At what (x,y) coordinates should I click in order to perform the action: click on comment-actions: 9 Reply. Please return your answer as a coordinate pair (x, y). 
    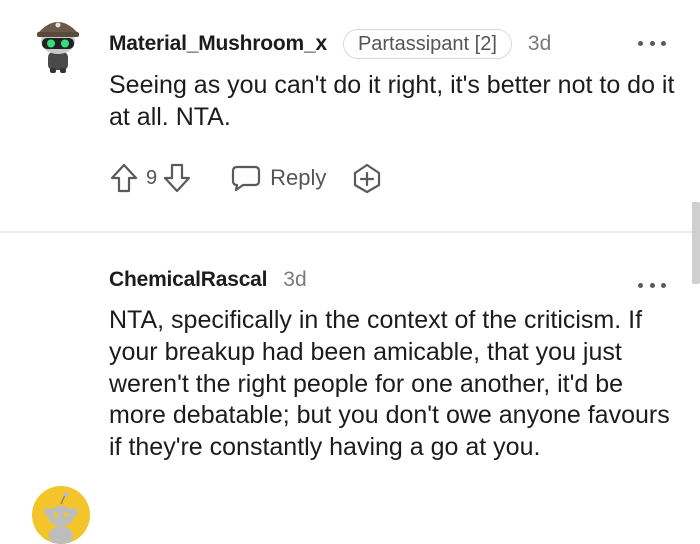
    Looking at the image, I should click on (246, 178).